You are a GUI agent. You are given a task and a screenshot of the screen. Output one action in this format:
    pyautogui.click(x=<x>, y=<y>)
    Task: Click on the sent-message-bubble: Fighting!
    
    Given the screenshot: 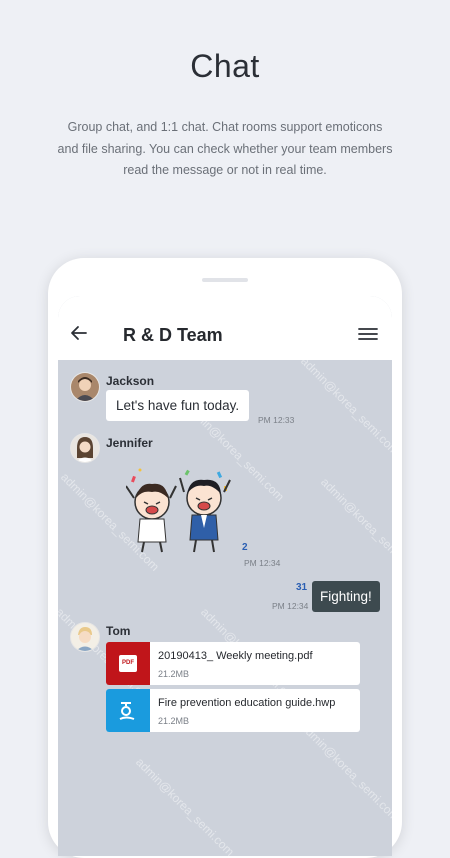 What is the action you would take?
    pyautogui.click(x=346, y=596)
    